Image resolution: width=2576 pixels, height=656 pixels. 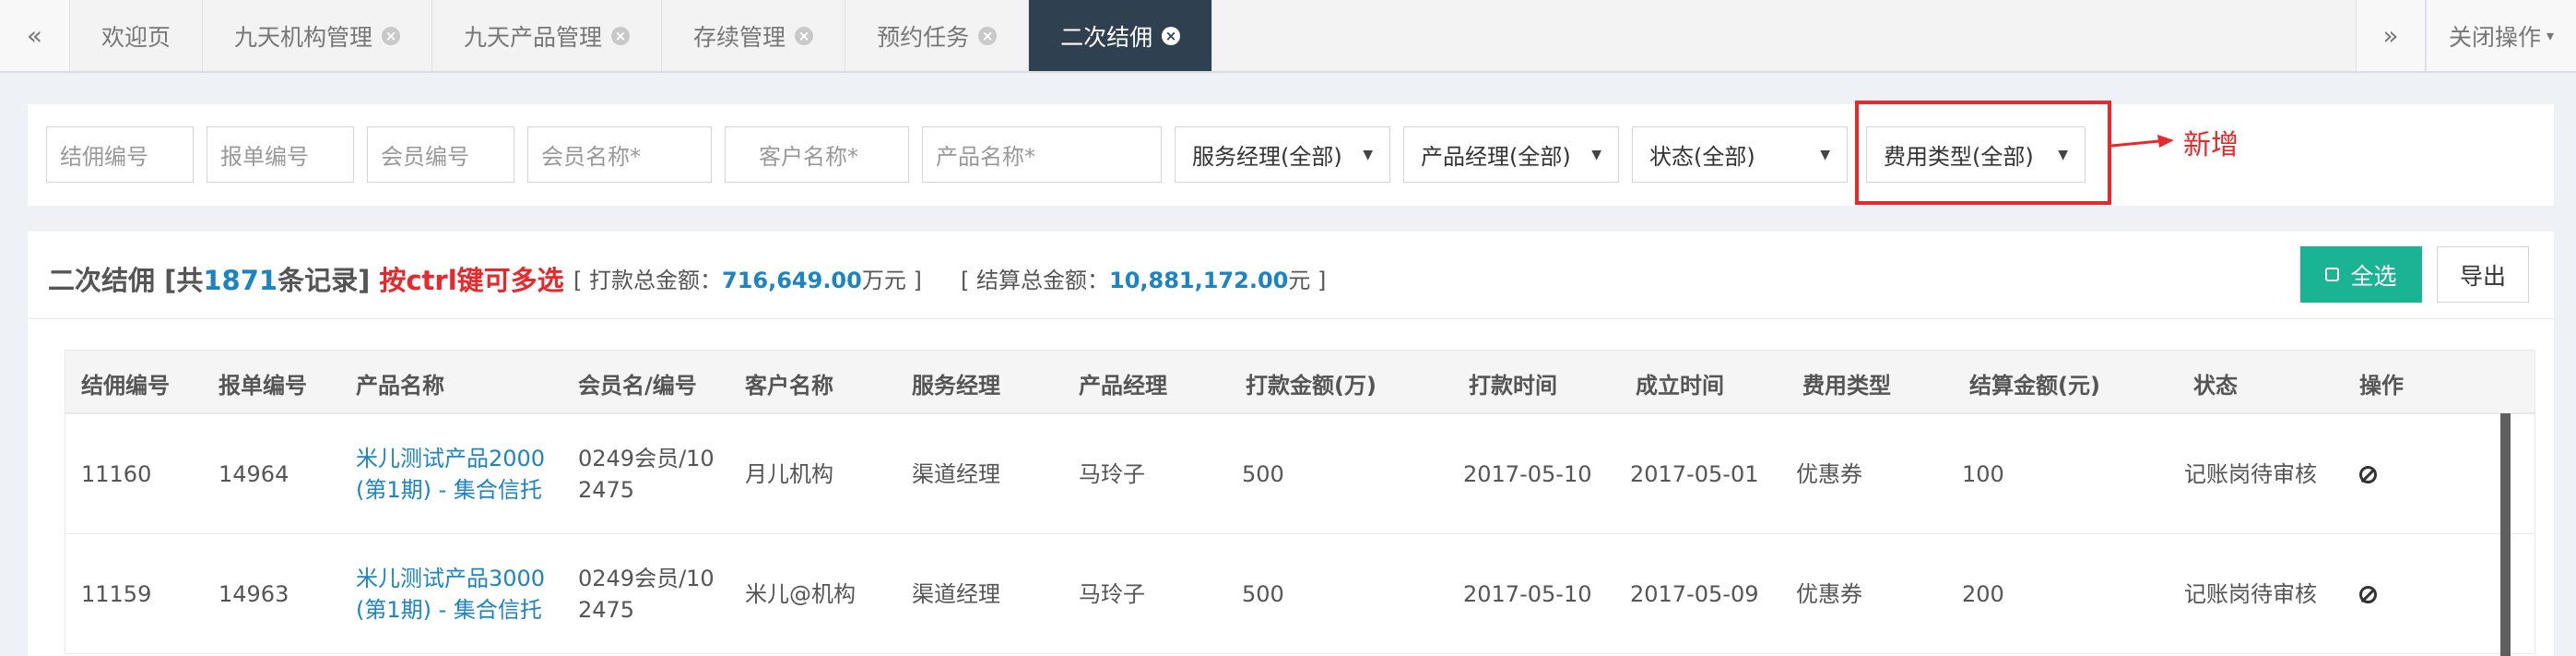 I want to click on total-payment-summary: [ 打款总金额：716,649.00万元 ], so click(x=747, y=278).